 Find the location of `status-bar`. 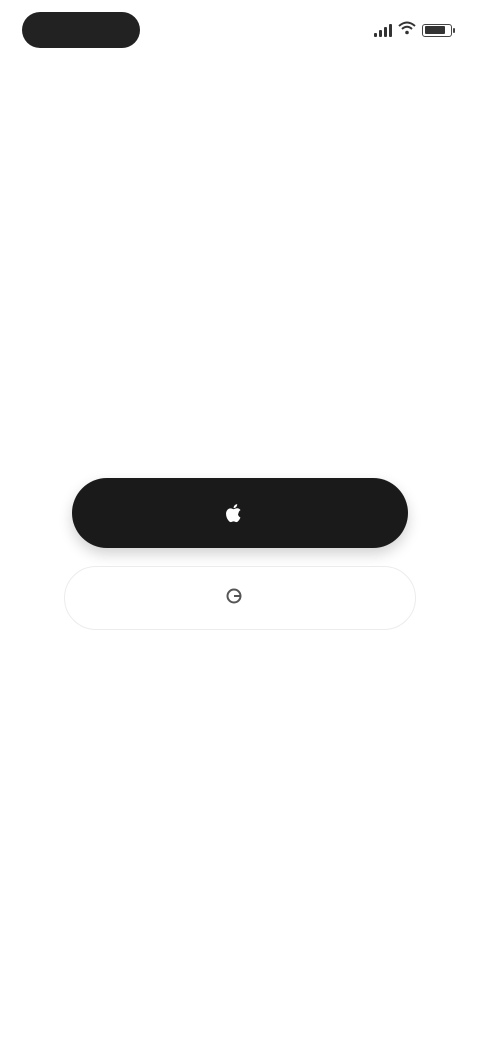

status-bar is located at coordinates (240, 32).